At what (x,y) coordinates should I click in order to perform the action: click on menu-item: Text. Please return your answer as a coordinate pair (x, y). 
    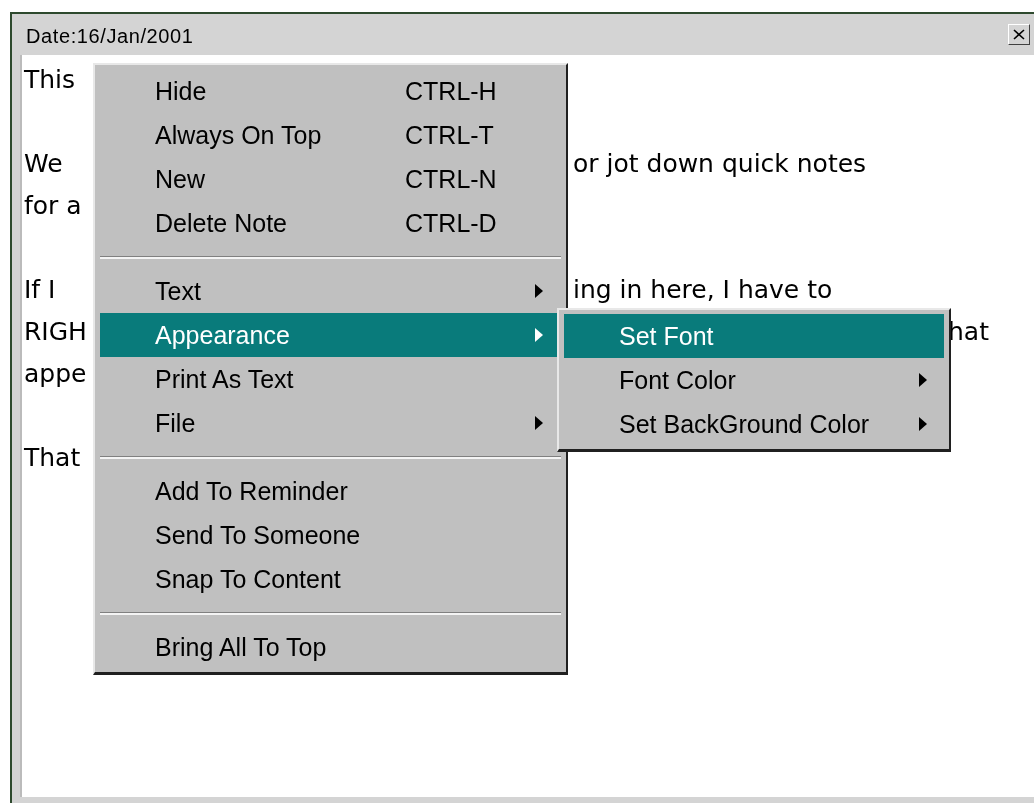
    Looking at the image, I should click on (330, 291).